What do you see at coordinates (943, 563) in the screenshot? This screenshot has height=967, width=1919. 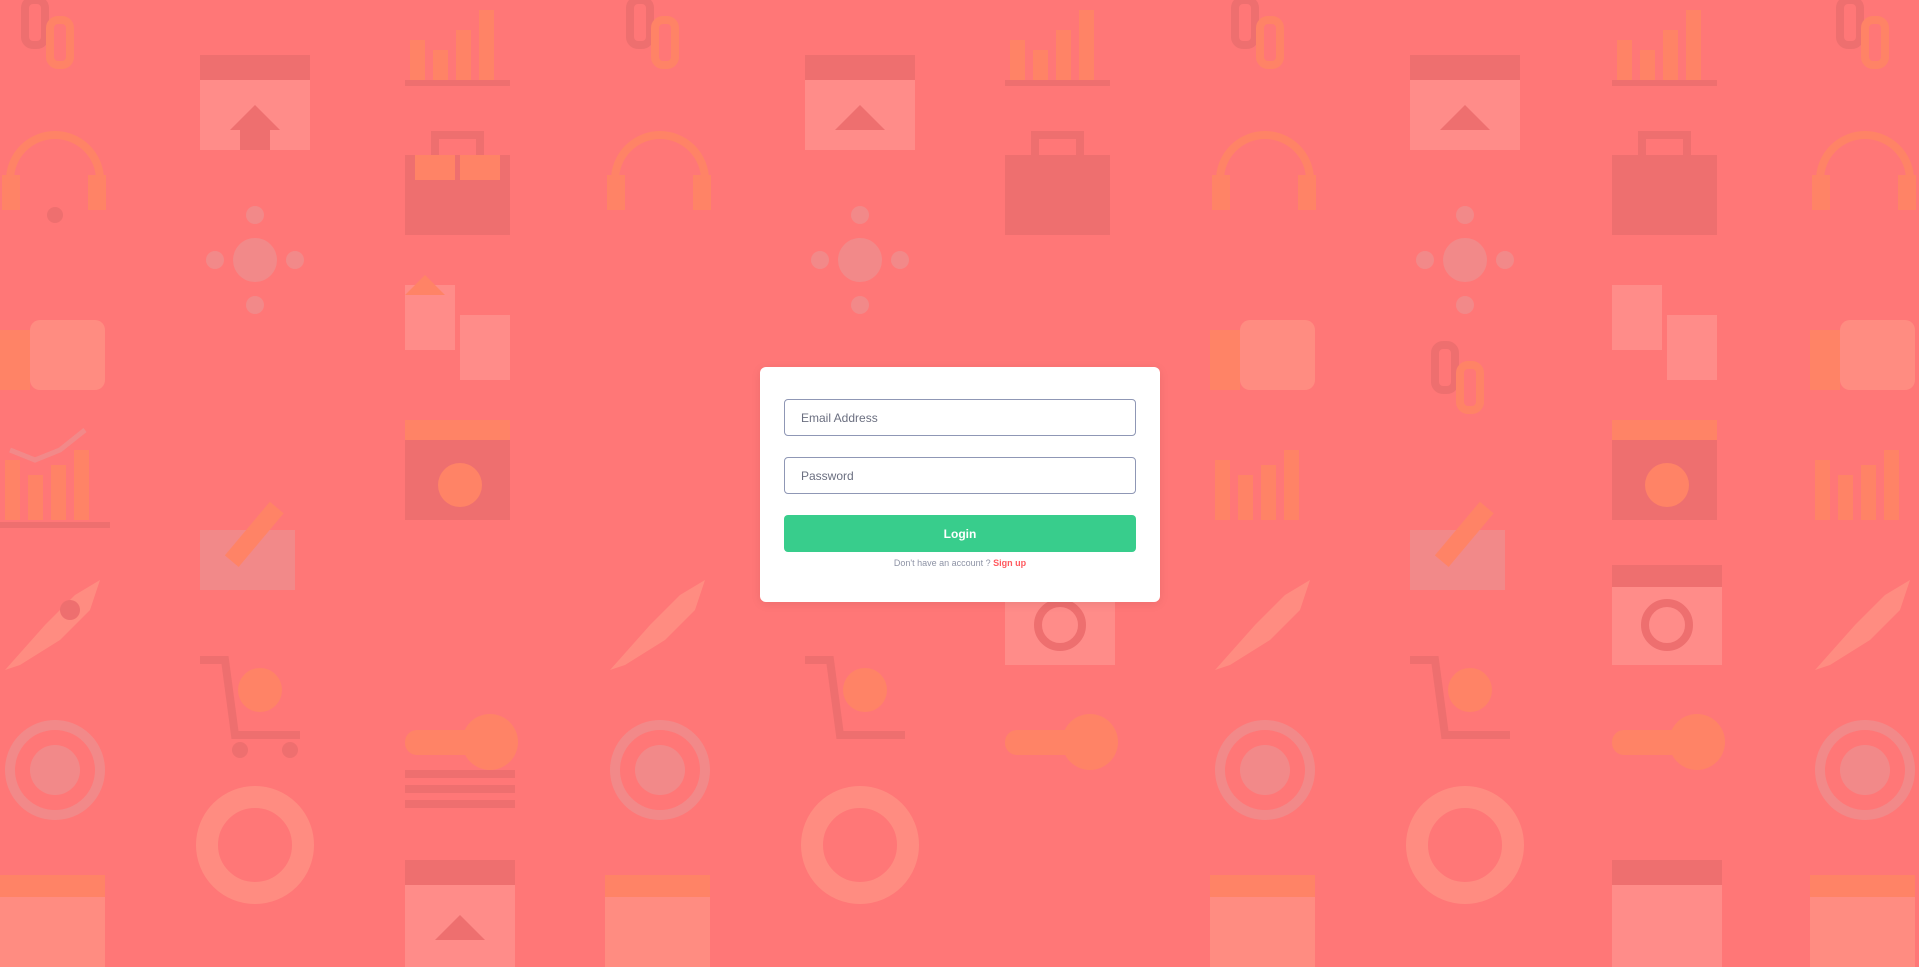 I see `no-account-text: Don't have an account ?` at bounding box center [943, 563].